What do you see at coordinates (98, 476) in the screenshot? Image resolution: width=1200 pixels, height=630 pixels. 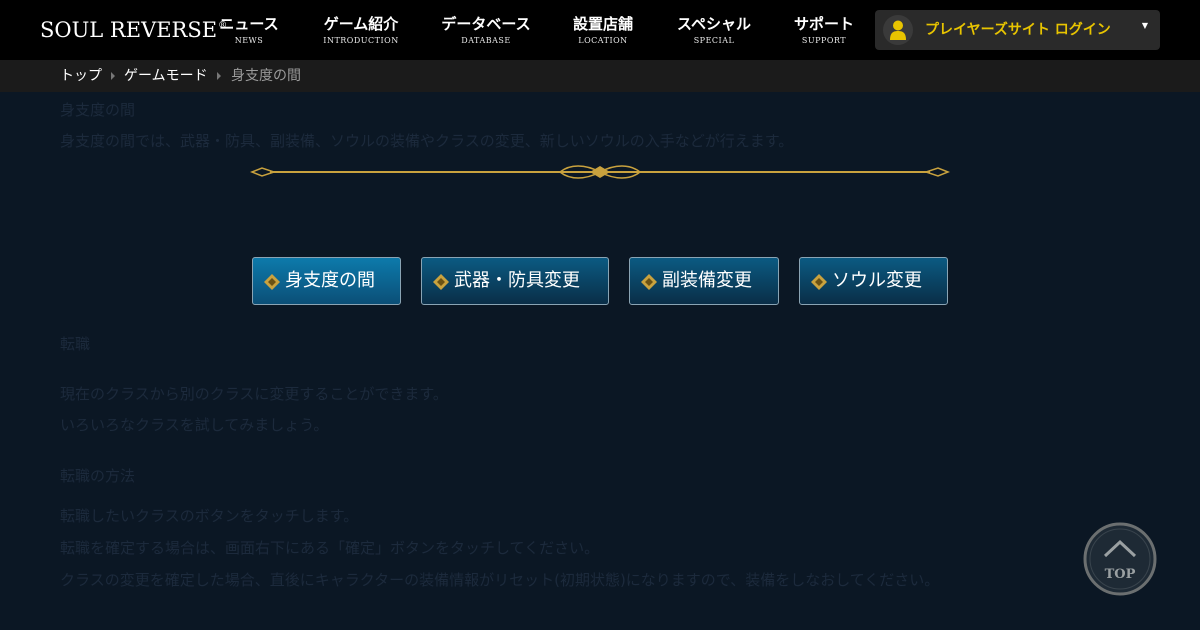 I see `heading-how-to-change: 転職の方法` at bounding box center [98, 476].